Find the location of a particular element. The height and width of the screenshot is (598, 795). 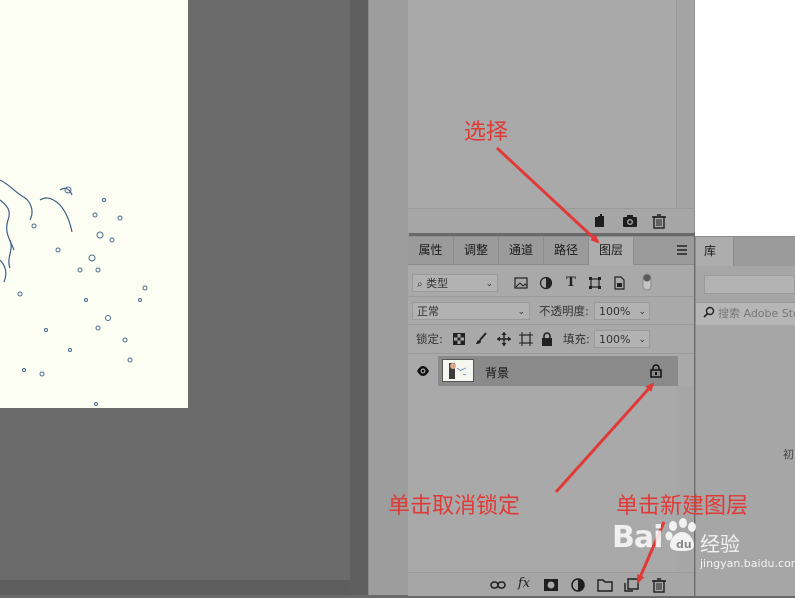

annotation-new-layer: 单击新建图层 is located at coordinates (682, 506).